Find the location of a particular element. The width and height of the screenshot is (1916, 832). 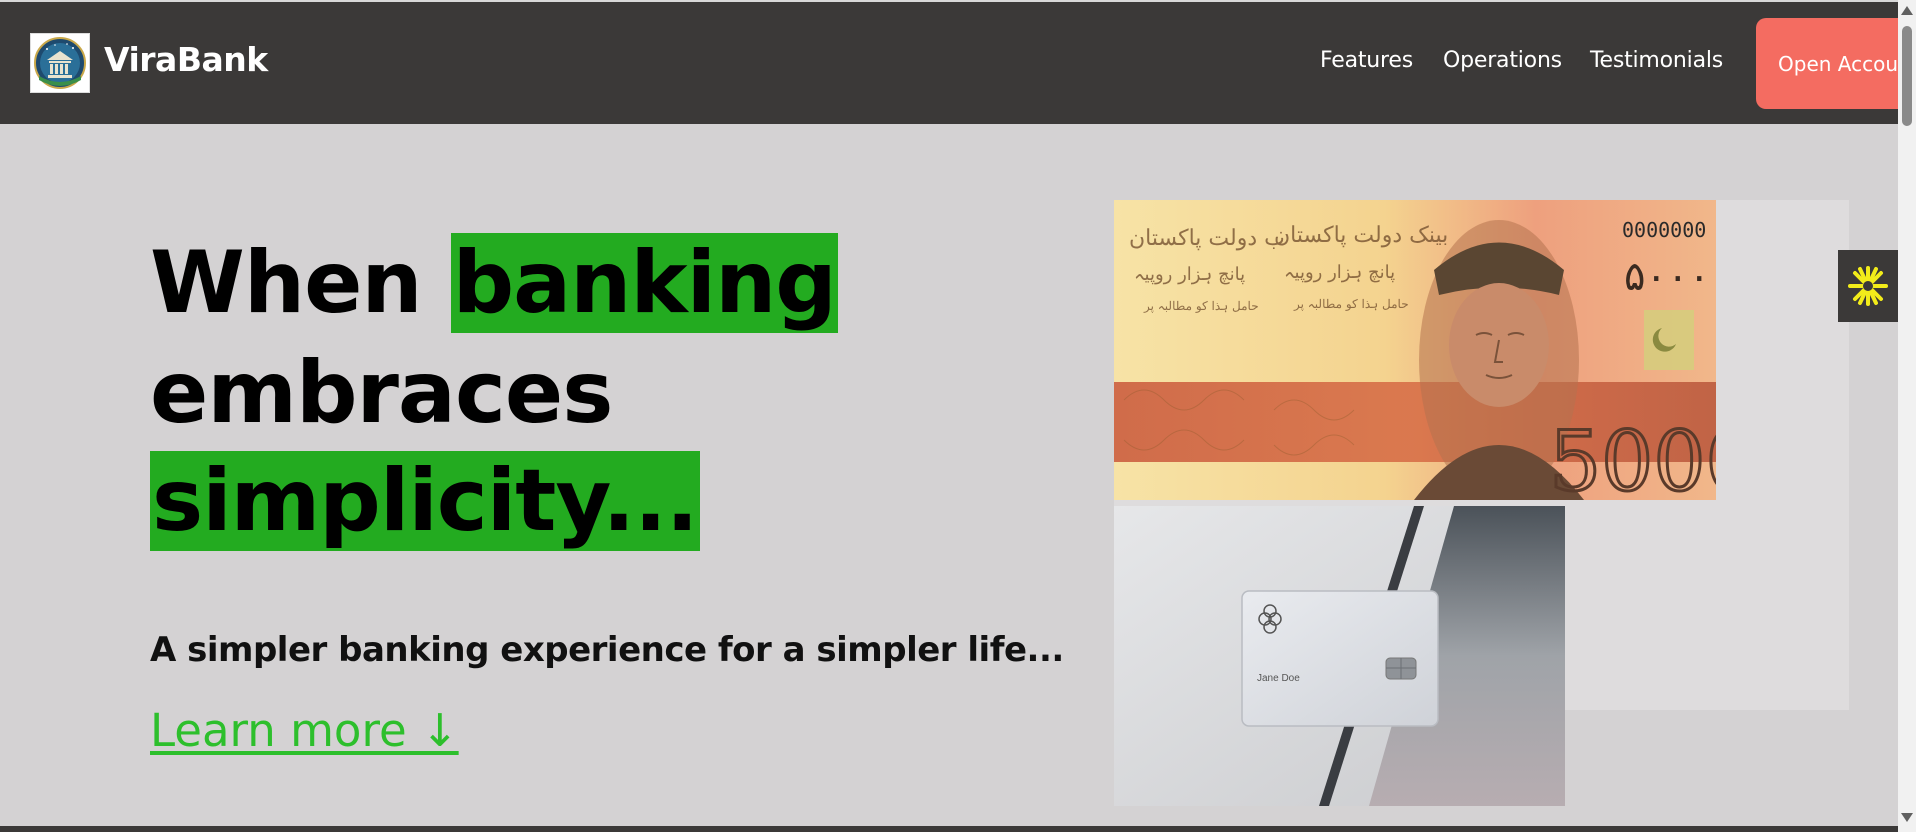

banknote-denomination: 5000 is located at coordinates (1632, 457).